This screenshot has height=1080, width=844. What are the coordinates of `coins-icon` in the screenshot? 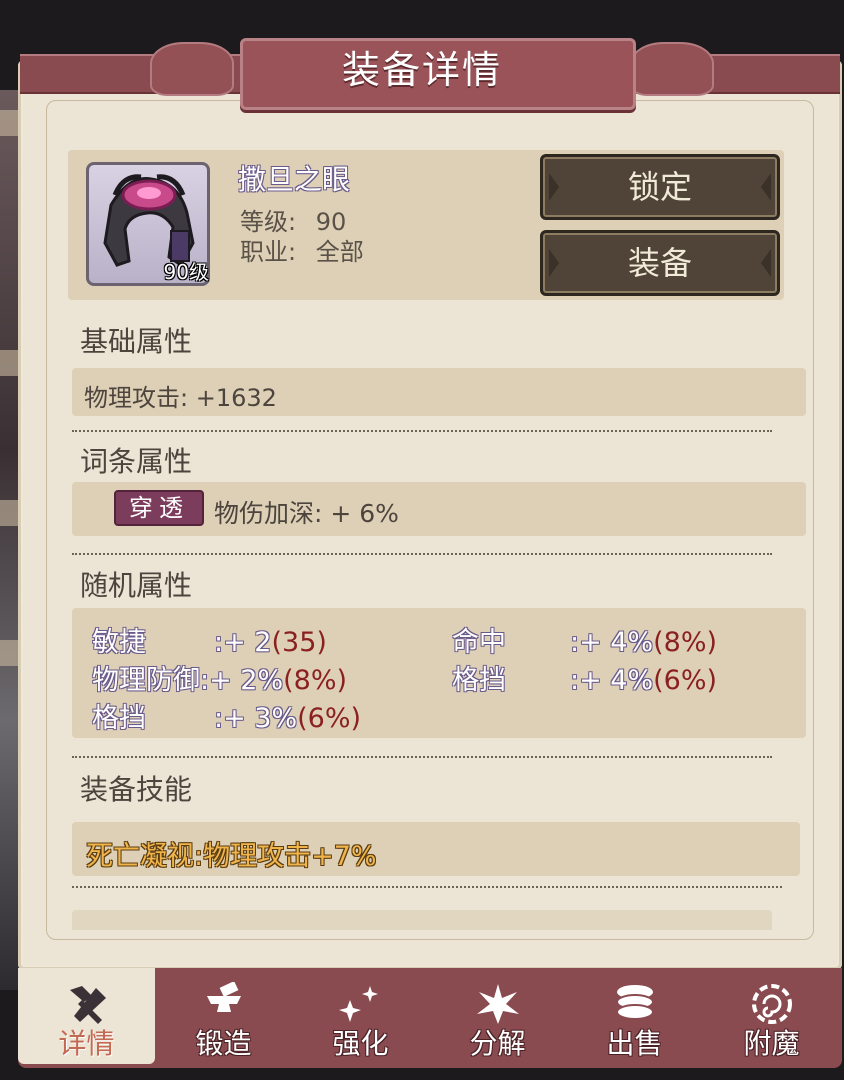 It's located at (635, 1002).